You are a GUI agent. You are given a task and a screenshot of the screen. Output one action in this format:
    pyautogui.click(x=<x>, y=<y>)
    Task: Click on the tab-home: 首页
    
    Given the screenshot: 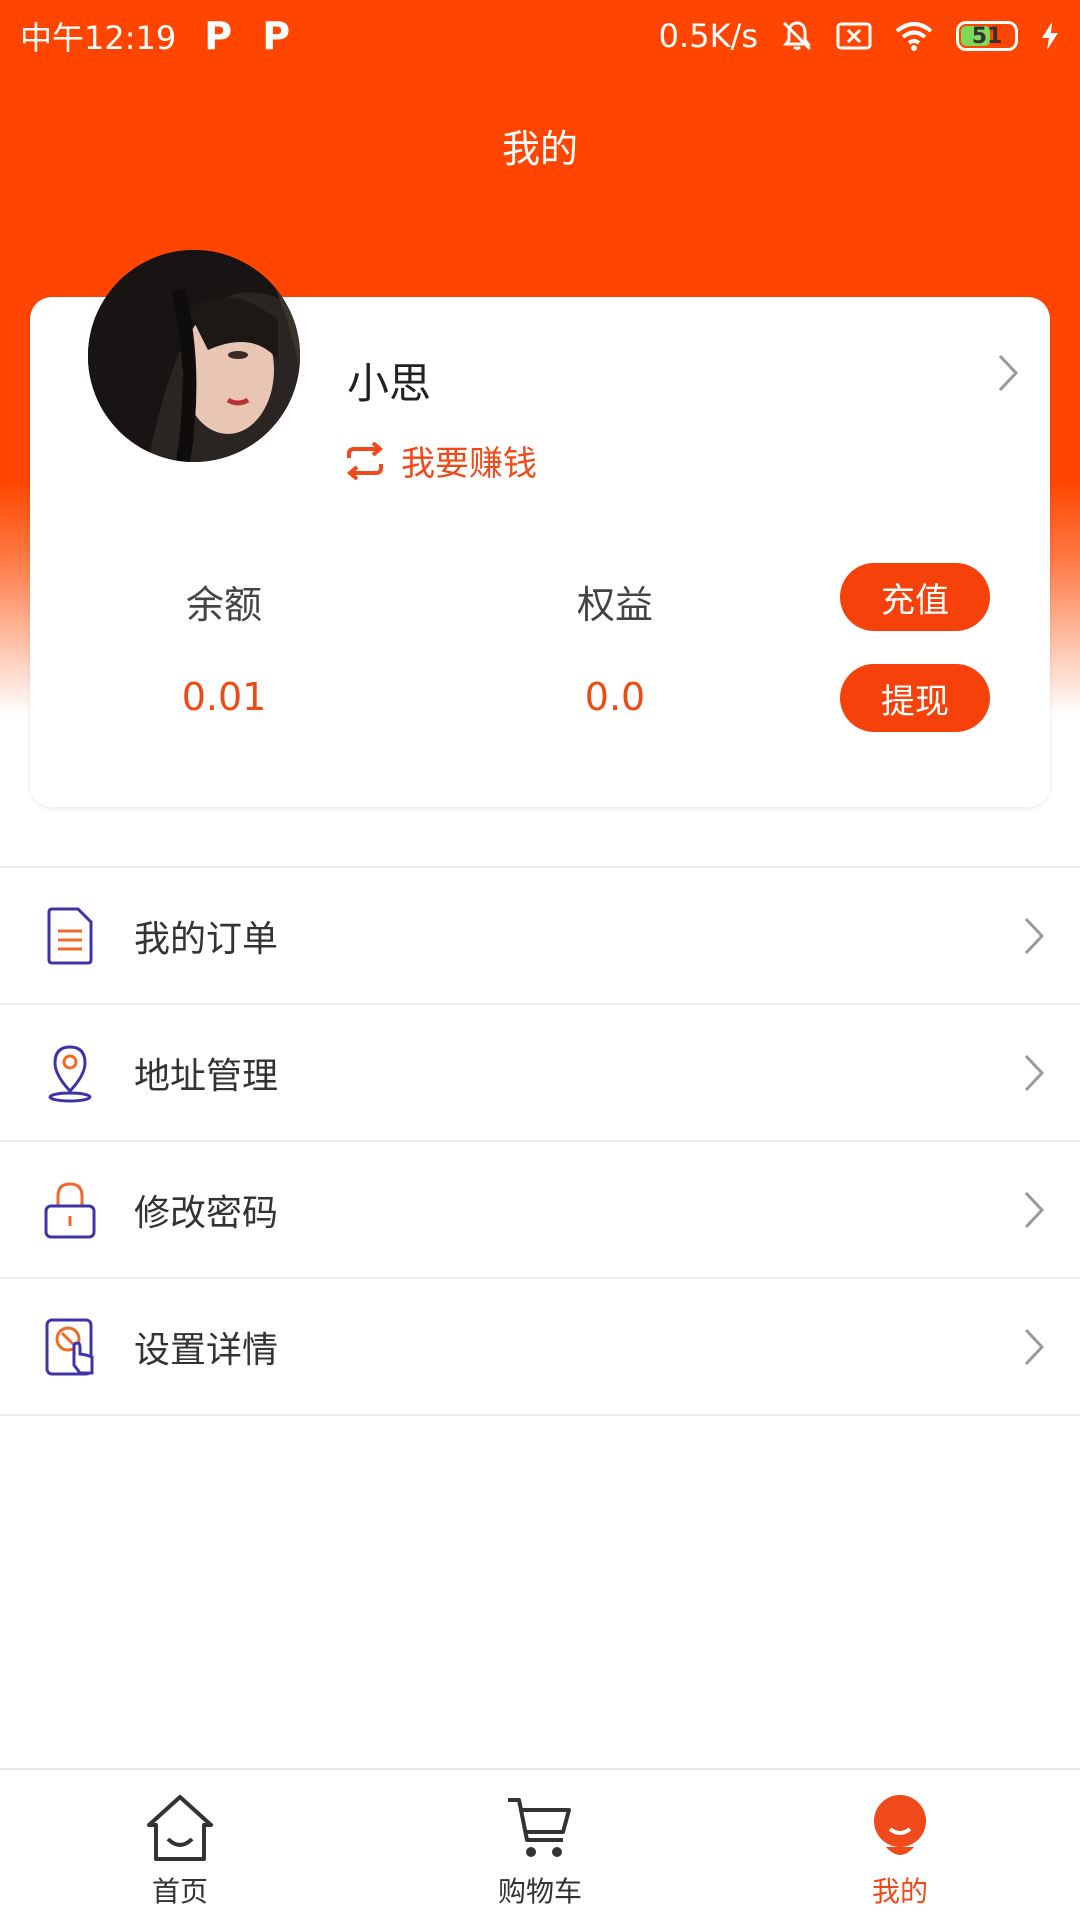 What is the action you would take?
    pyautogui.click(x=180, y=1845)
    